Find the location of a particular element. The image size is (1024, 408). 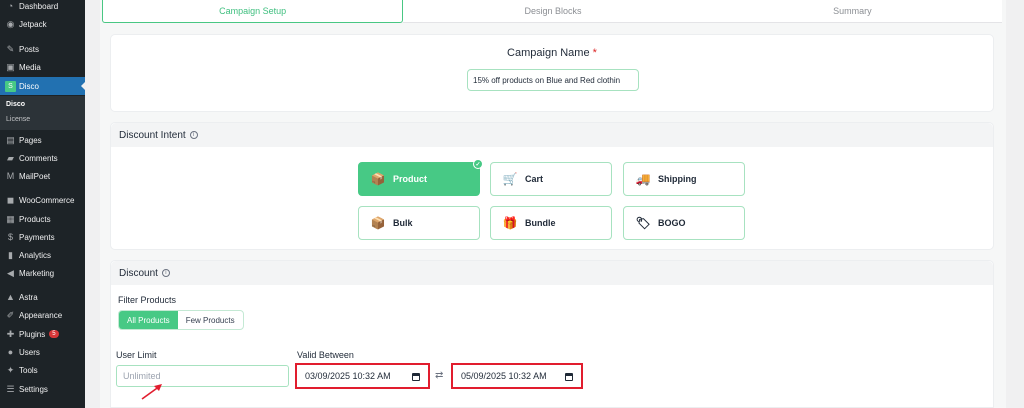

sidebar-item-payments: $ Payments is located at coordinates (42, 237).